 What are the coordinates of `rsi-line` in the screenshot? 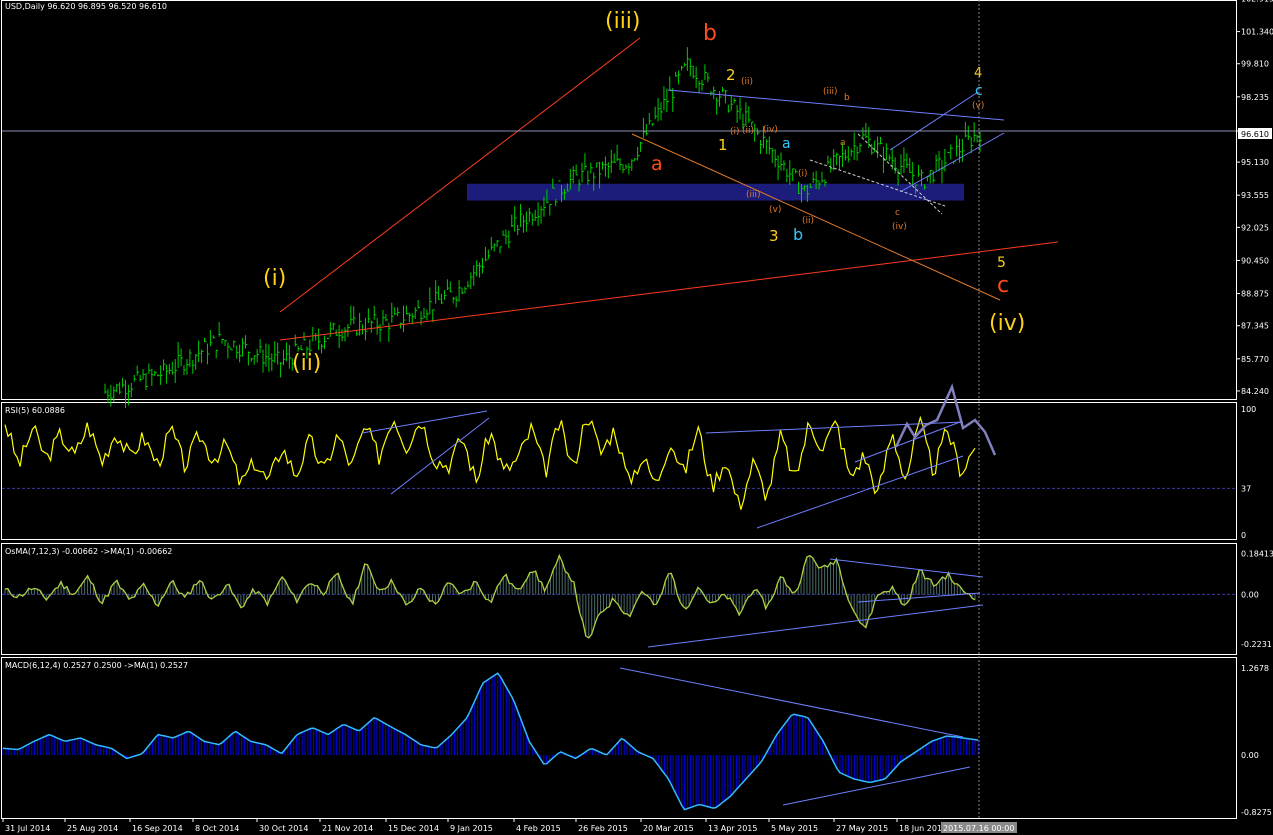 It's located at (490, 462).